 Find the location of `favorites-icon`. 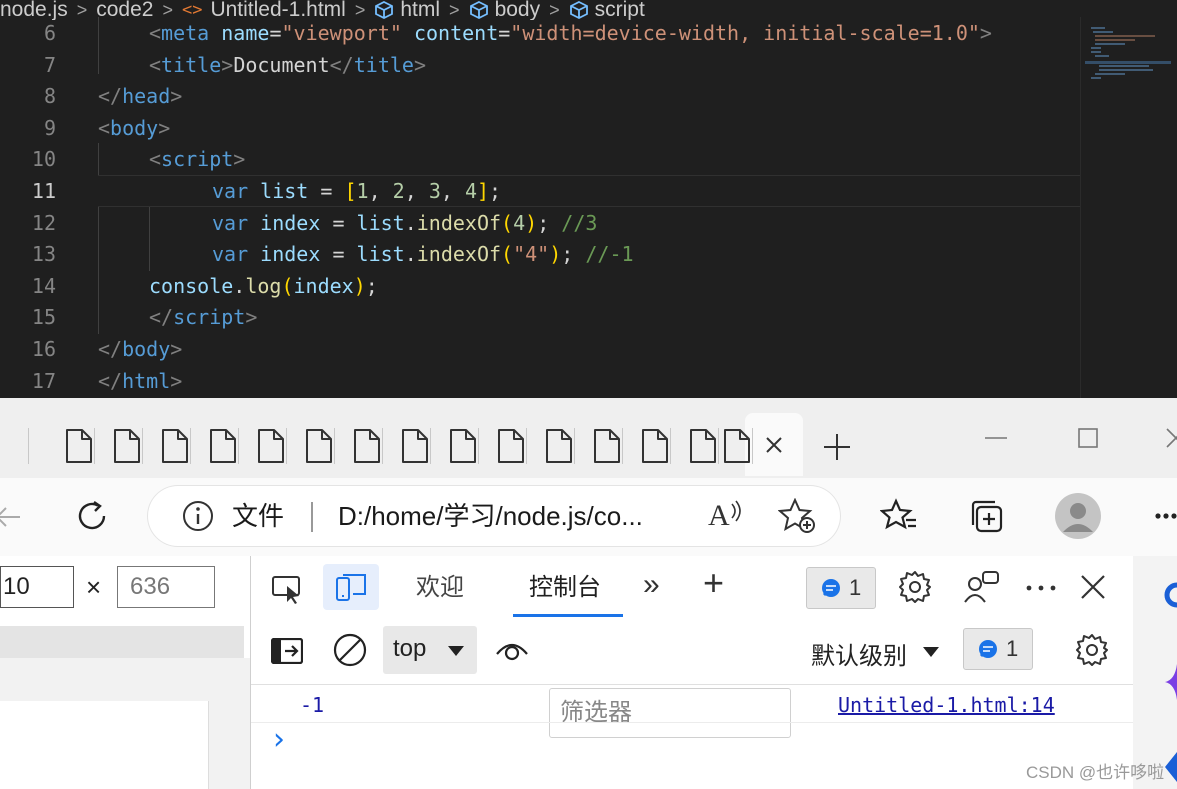

favorites-icon is located at coordinates (899, 516).